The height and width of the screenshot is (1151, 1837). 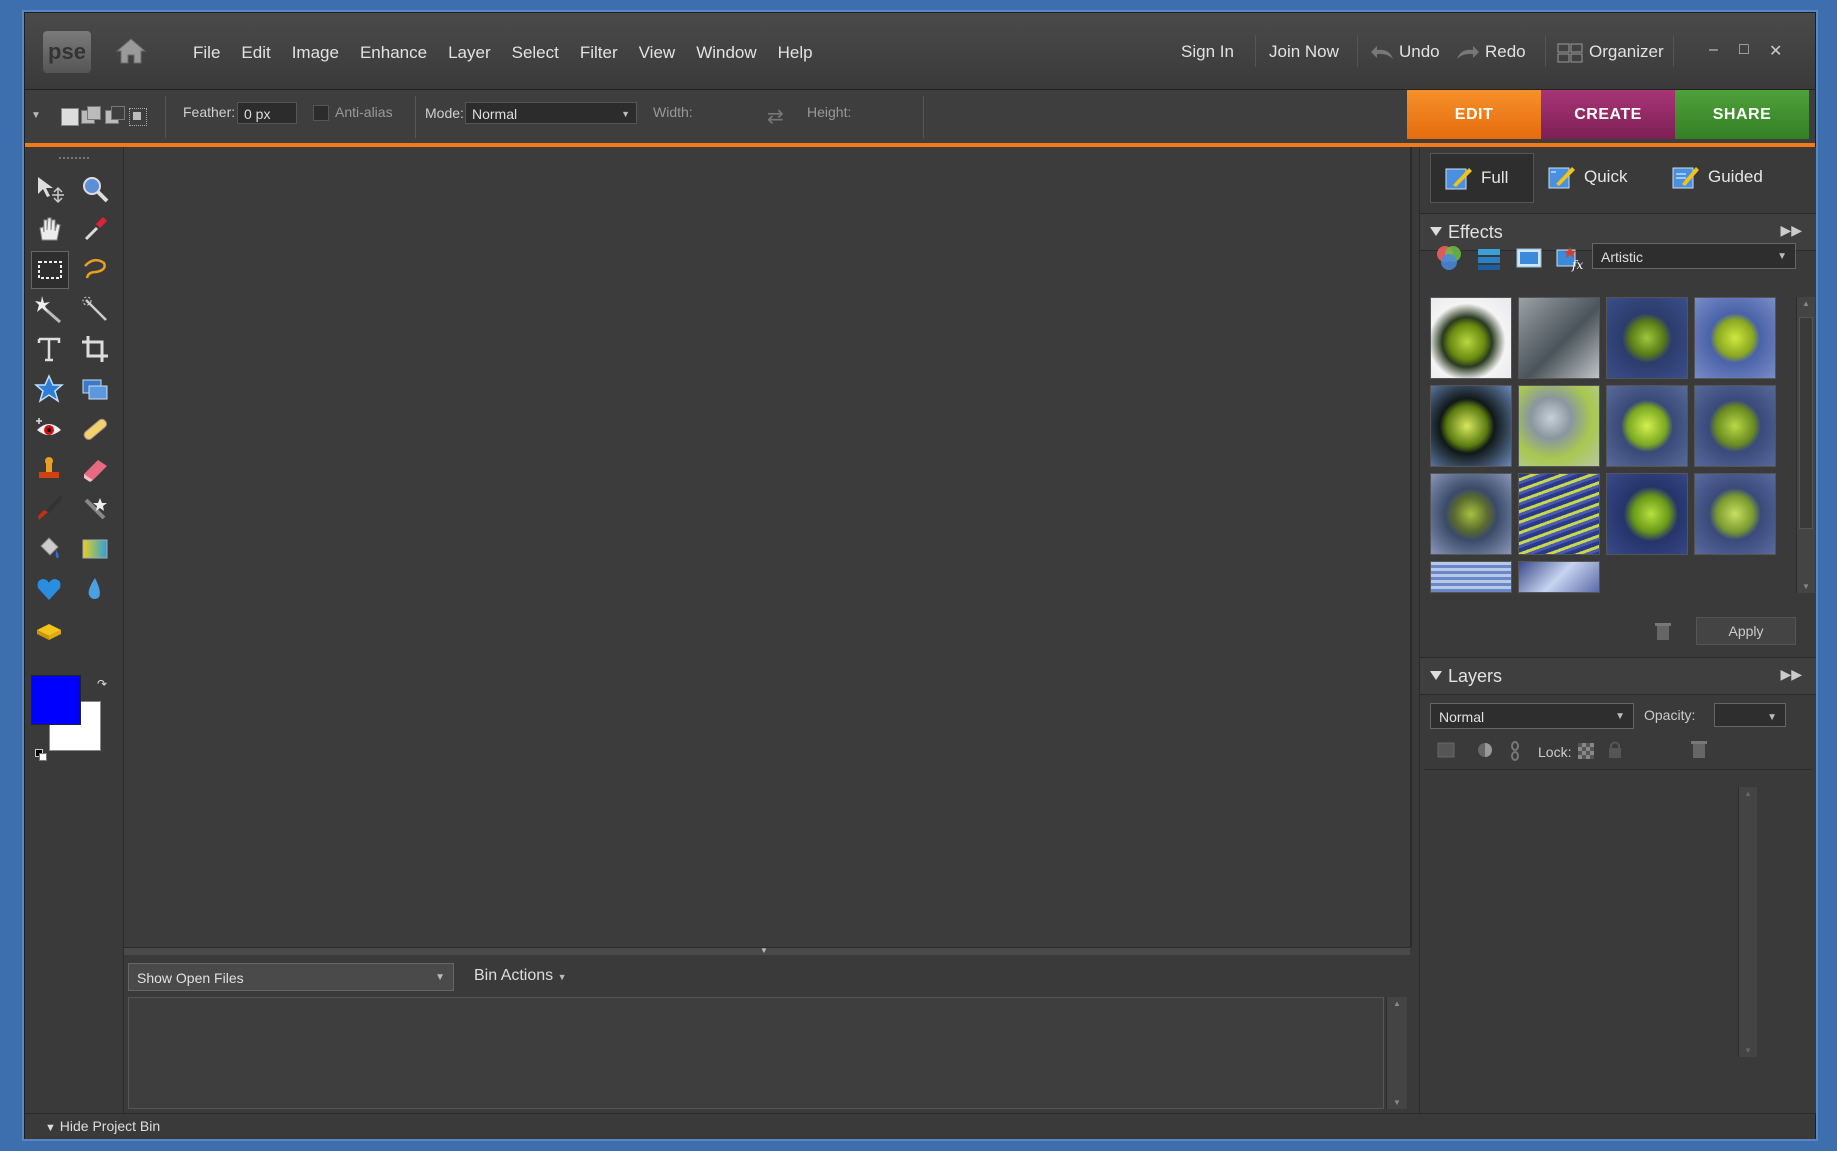 What do you see at coordinates (1596, 177) in the screenshot?
I see `tab-quick: Quick` at bounding box center [1596, 177].